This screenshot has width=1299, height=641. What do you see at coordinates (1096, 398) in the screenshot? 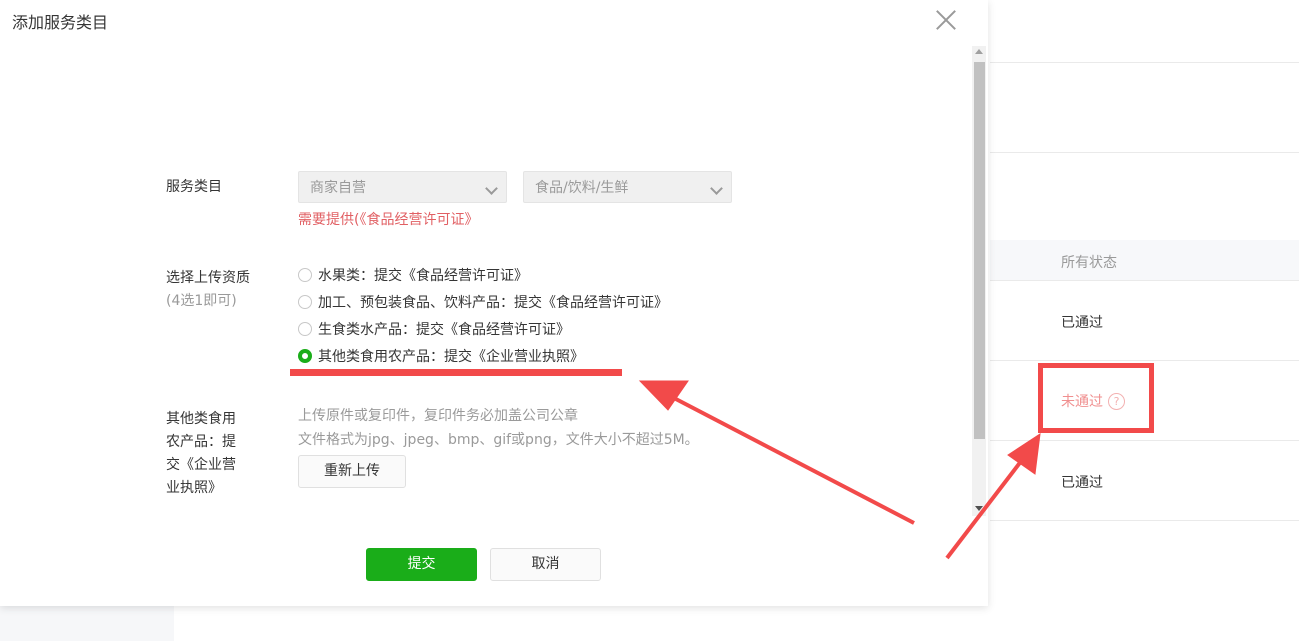
I see `annotation-highlight-box` at bounding box center [1096, 398].